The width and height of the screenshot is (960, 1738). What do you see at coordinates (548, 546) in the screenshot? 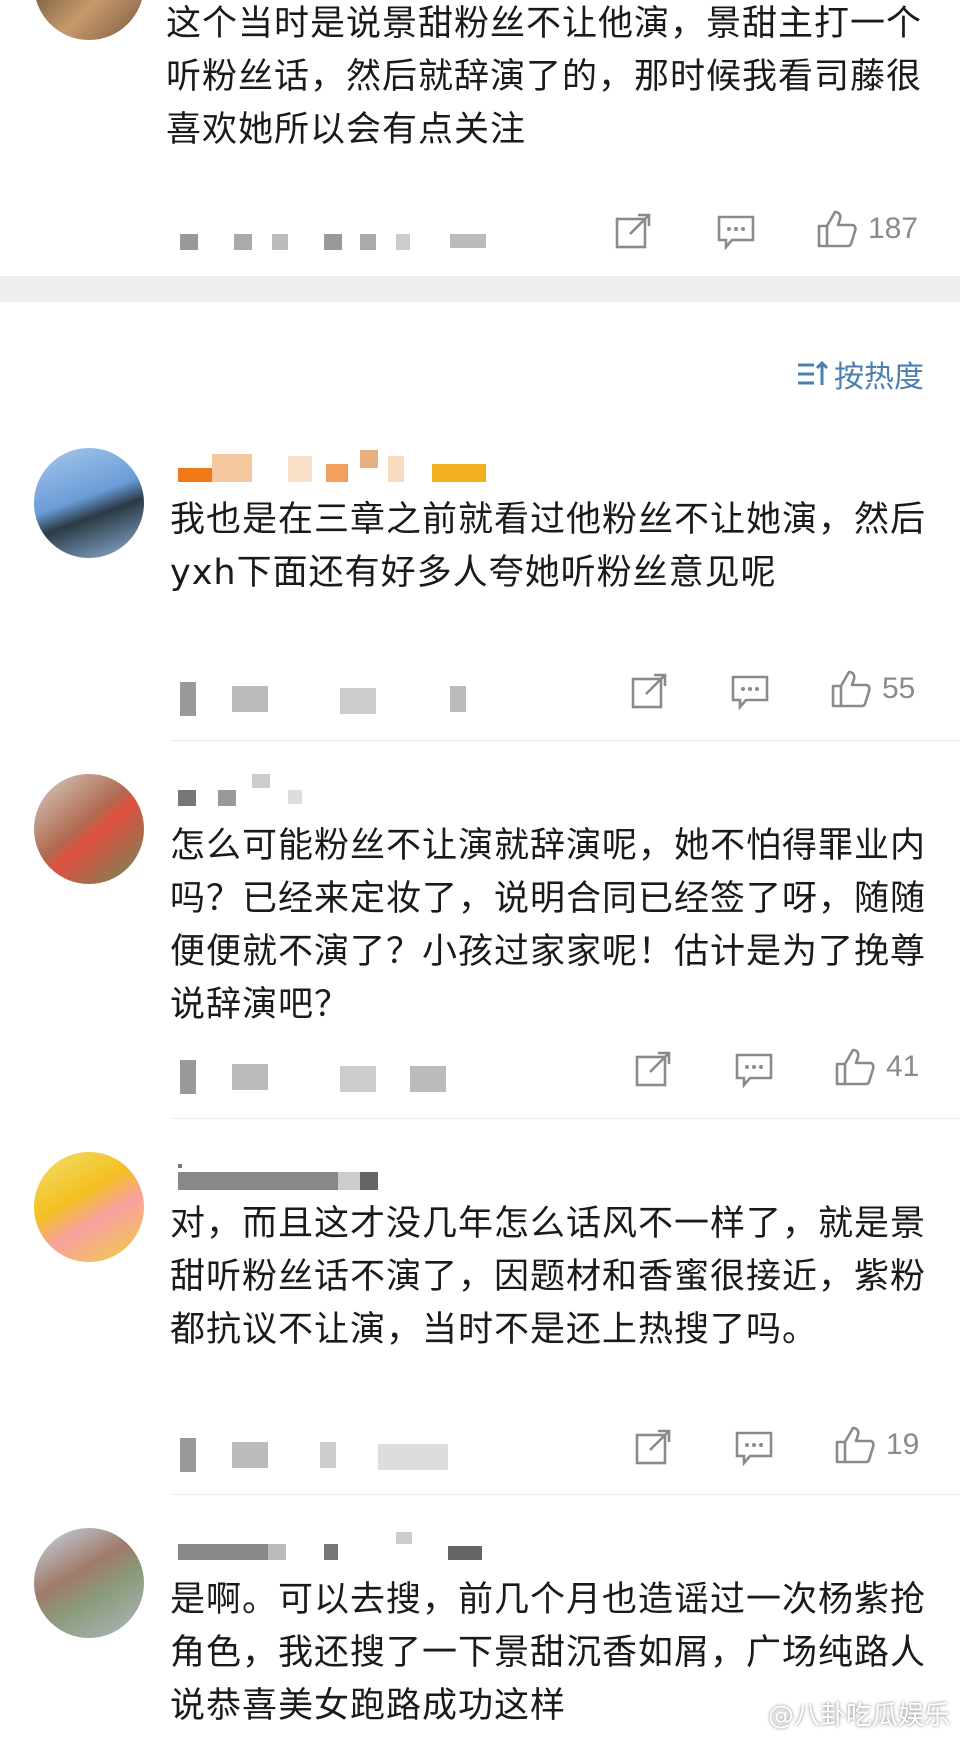
I see `comment-text: 我也是在三章之前就看过他粉丝不让她演，然后yxh下面还有好多人夸她听粉丝意见呢` at bounding box center [548, 546].